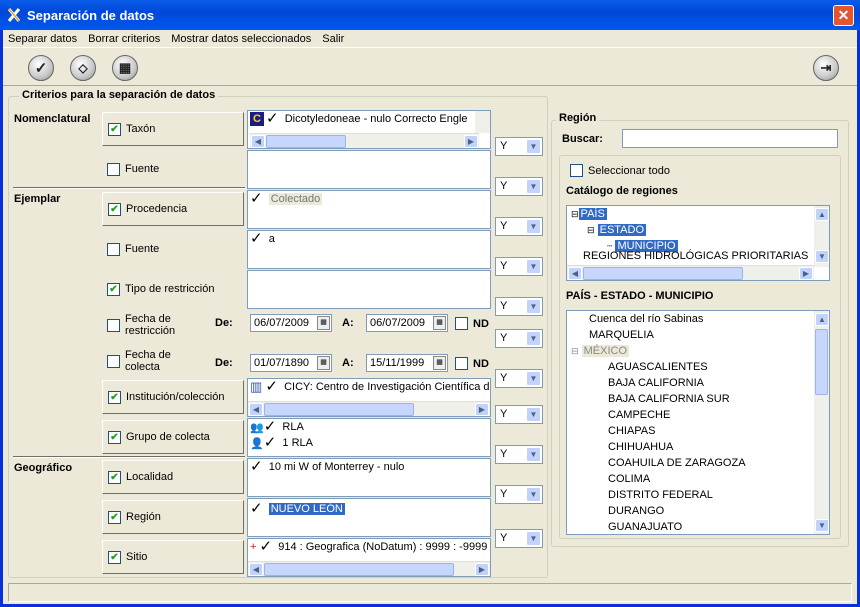 The width and height of the screenshot is (860, 607). Describe the element at coordinates (690, 272) in the screenshot. I see `catalog-hscroll: ◀ ▶` at that location.